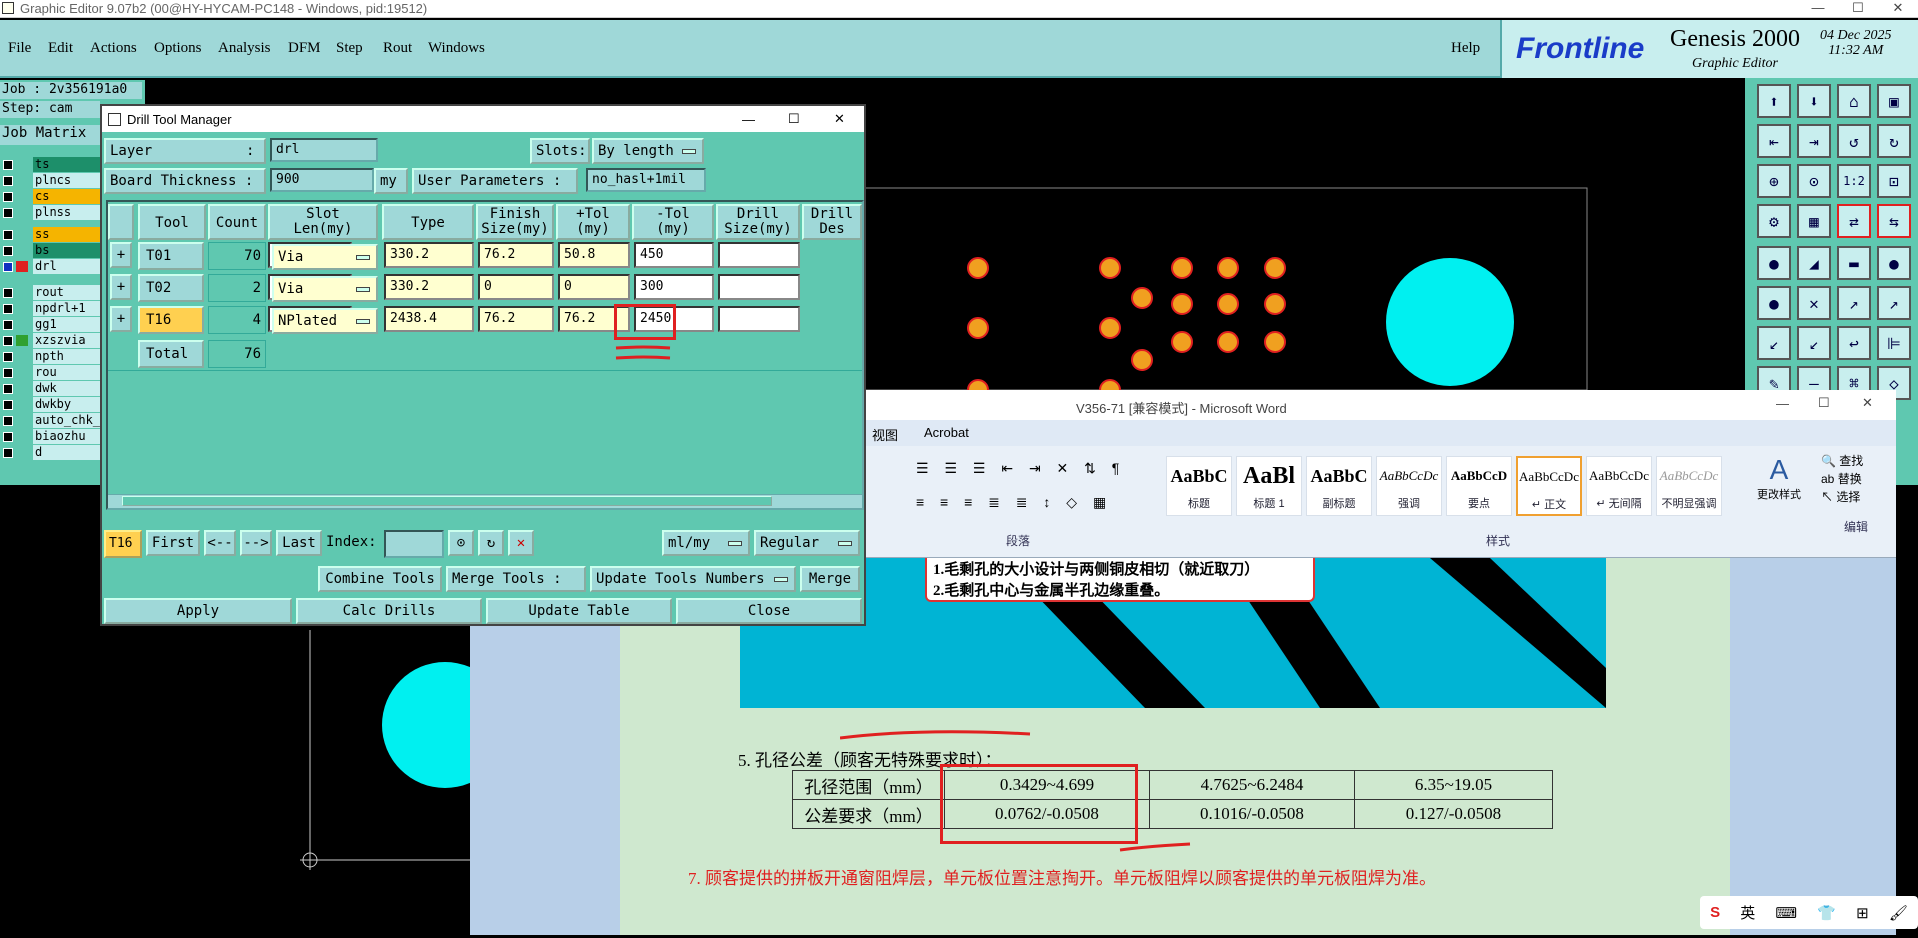 This screenshot has width=1918, height=938. What do you see at coordinates (173, 543) in the screenshot?
I see `first-button: First` at bounding box center [173, 543].